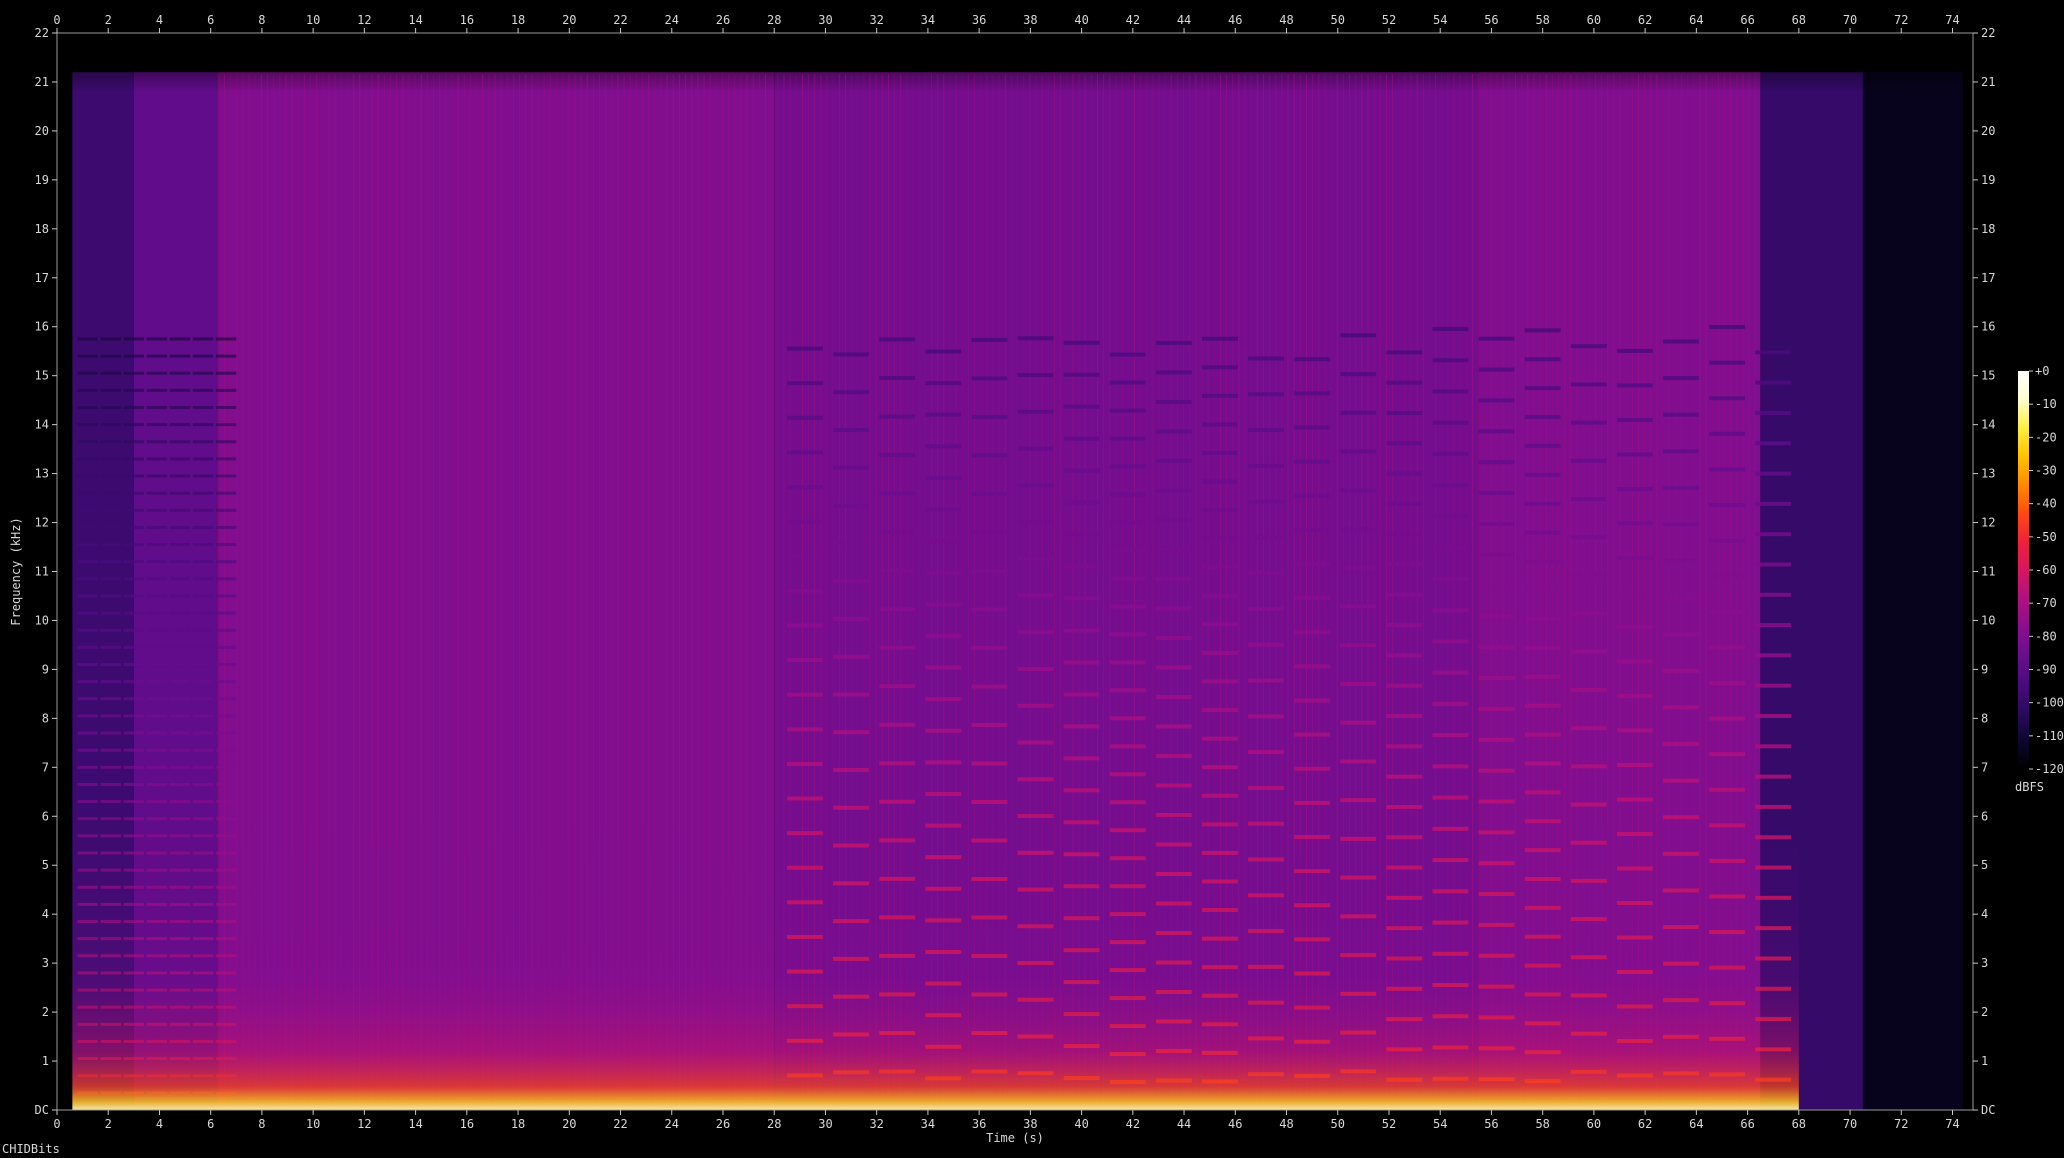 Image resolution: width=2064 pixels, height=1158 pixels. I want to click on y-tick-label: 8, so click(45, 718).